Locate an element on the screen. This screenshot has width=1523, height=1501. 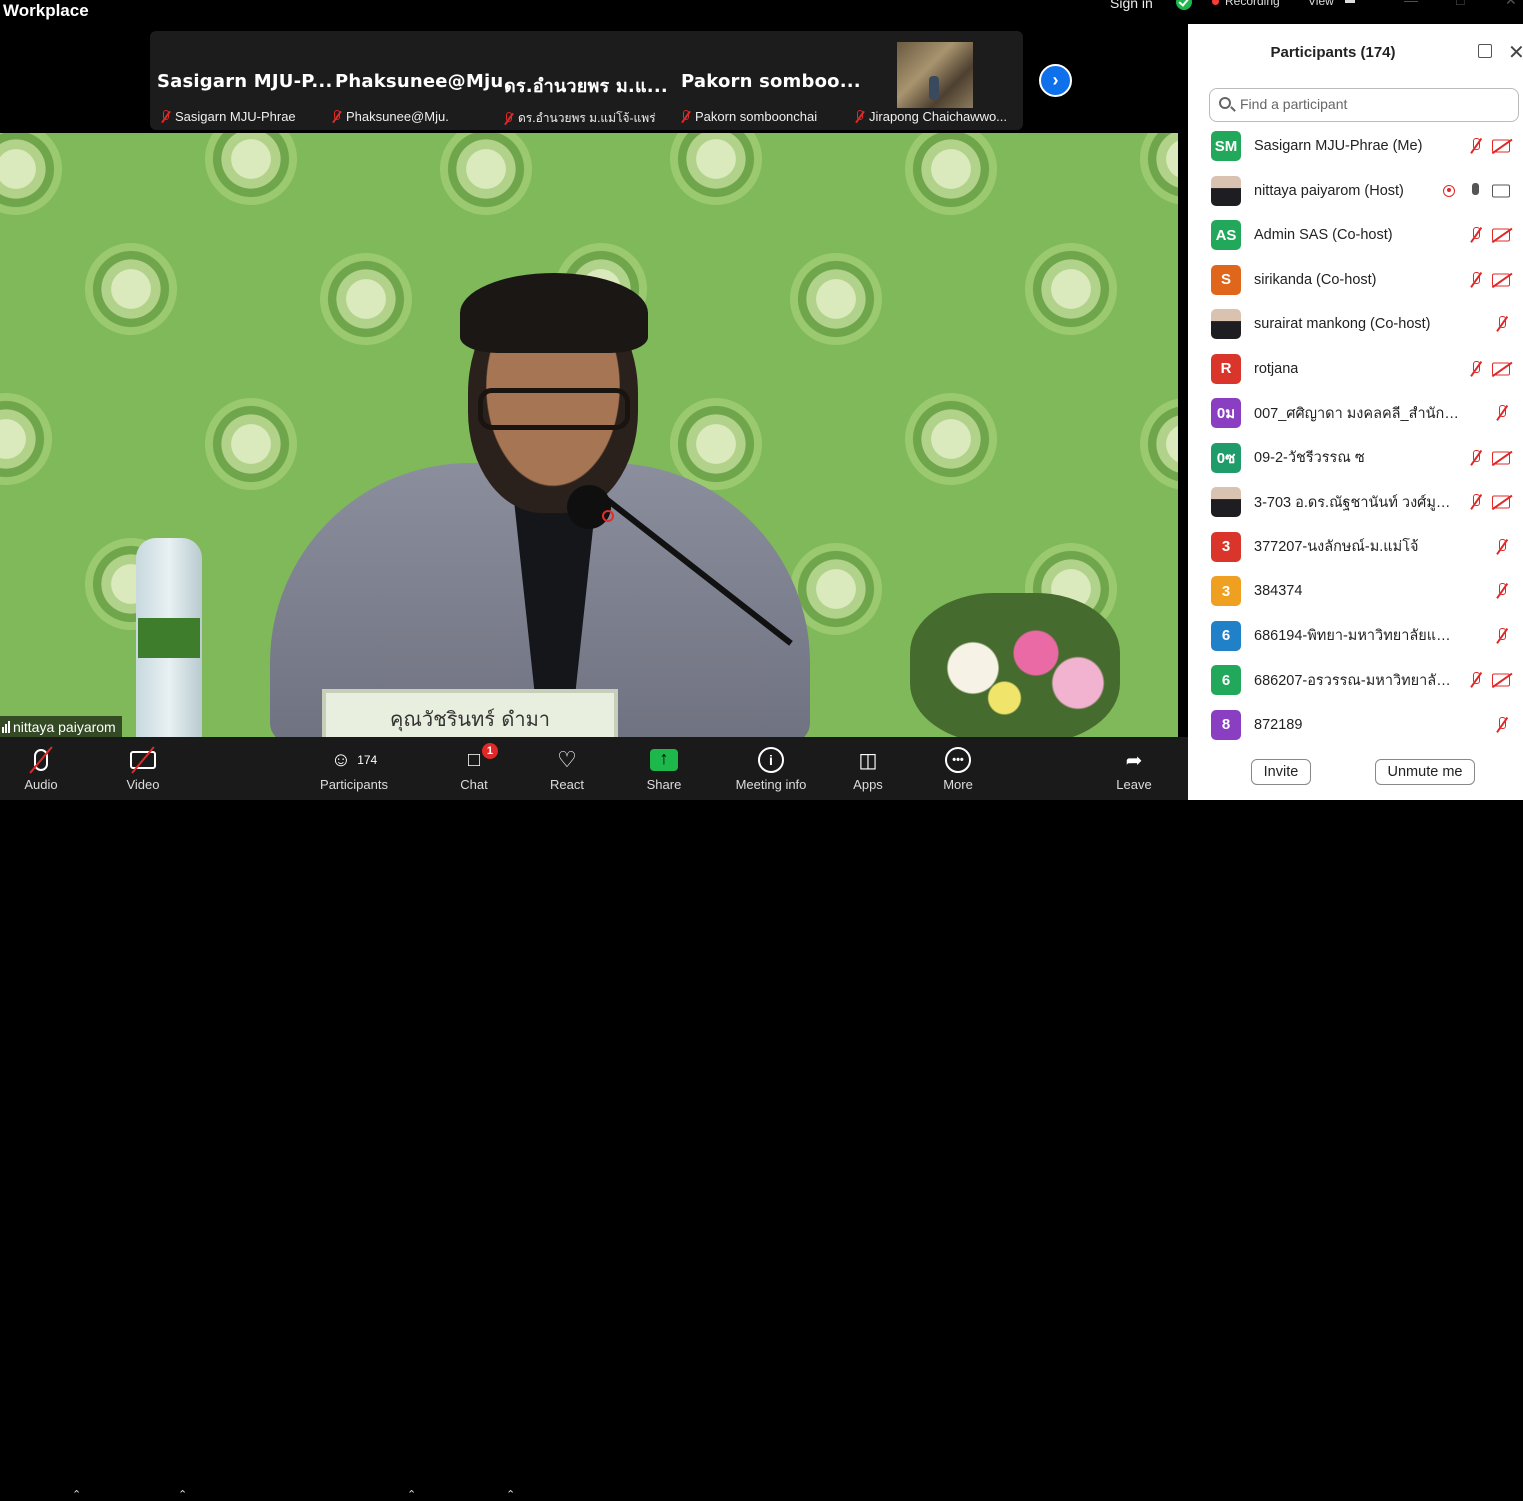
participant-row: Rrotjana is located at coordinates (1355, 369).